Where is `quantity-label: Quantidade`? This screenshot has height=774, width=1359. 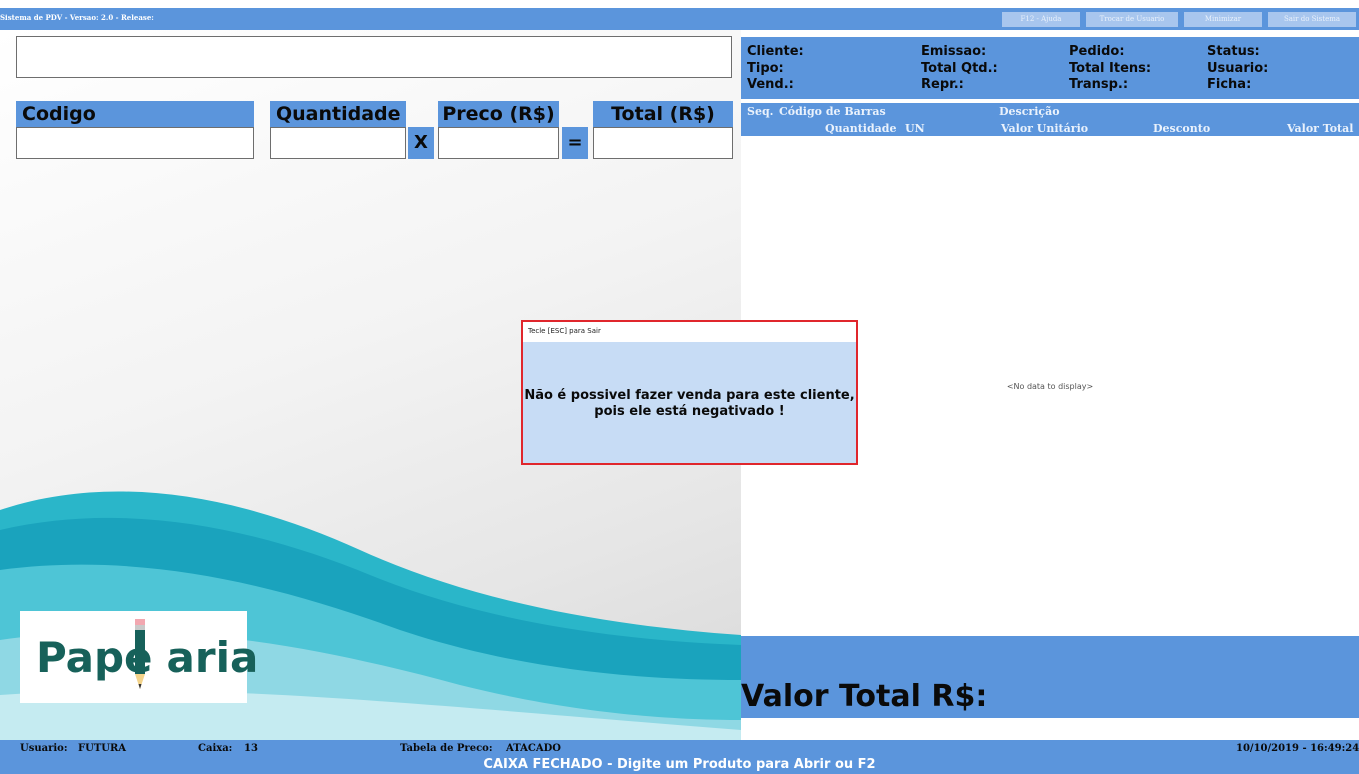 quantity-label: Quantidade is located at coordinates (338, 114).